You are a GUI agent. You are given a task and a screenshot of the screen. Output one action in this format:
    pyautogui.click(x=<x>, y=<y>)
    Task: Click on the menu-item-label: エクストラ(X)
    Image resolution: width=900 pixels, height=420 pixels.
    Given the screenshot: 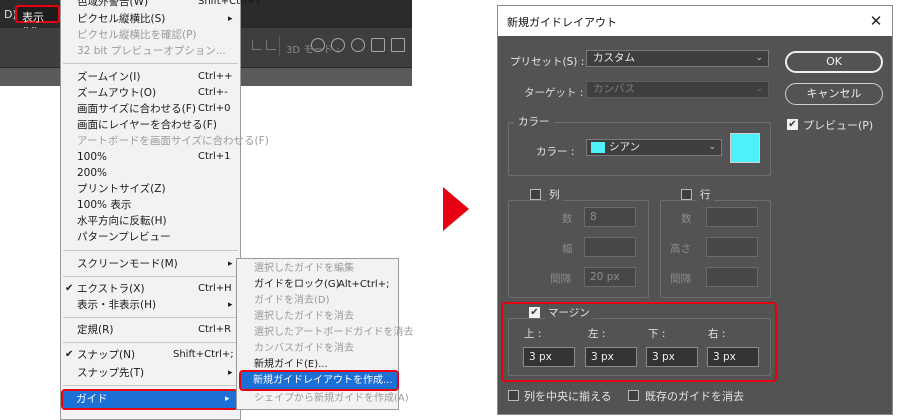 What is the action you would take?
    pyautogui.click(x=111, y=289)
    